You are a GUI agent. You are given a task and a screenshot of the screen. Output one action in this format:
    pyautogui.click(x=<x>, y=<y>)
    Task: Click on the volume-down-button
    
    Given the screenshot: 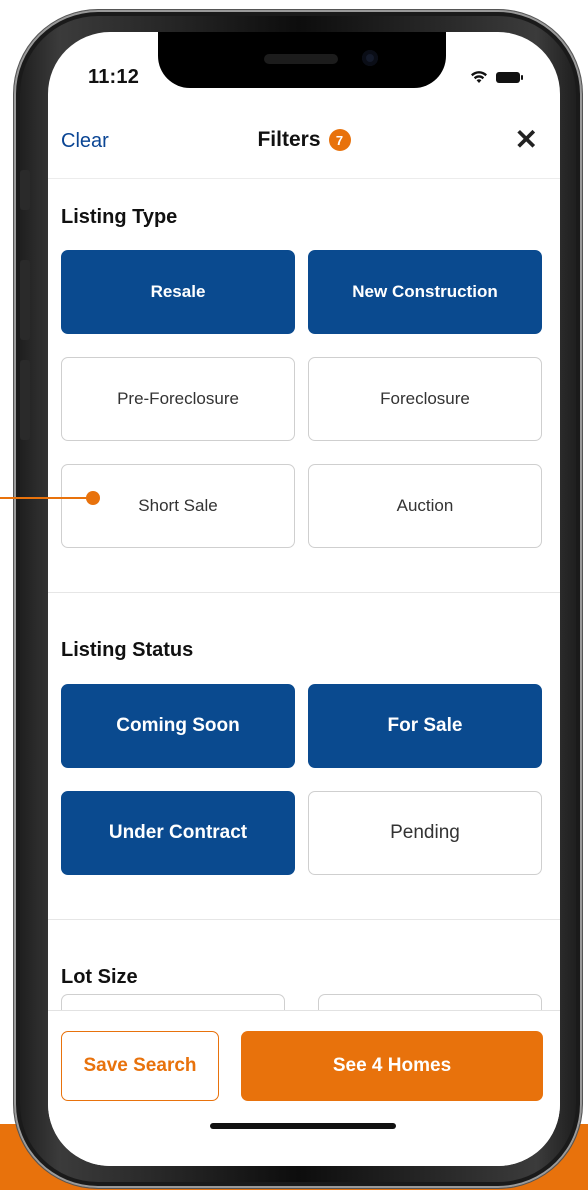 What is the action you would take?
    pyautogui.click(x=25, y=400)
    